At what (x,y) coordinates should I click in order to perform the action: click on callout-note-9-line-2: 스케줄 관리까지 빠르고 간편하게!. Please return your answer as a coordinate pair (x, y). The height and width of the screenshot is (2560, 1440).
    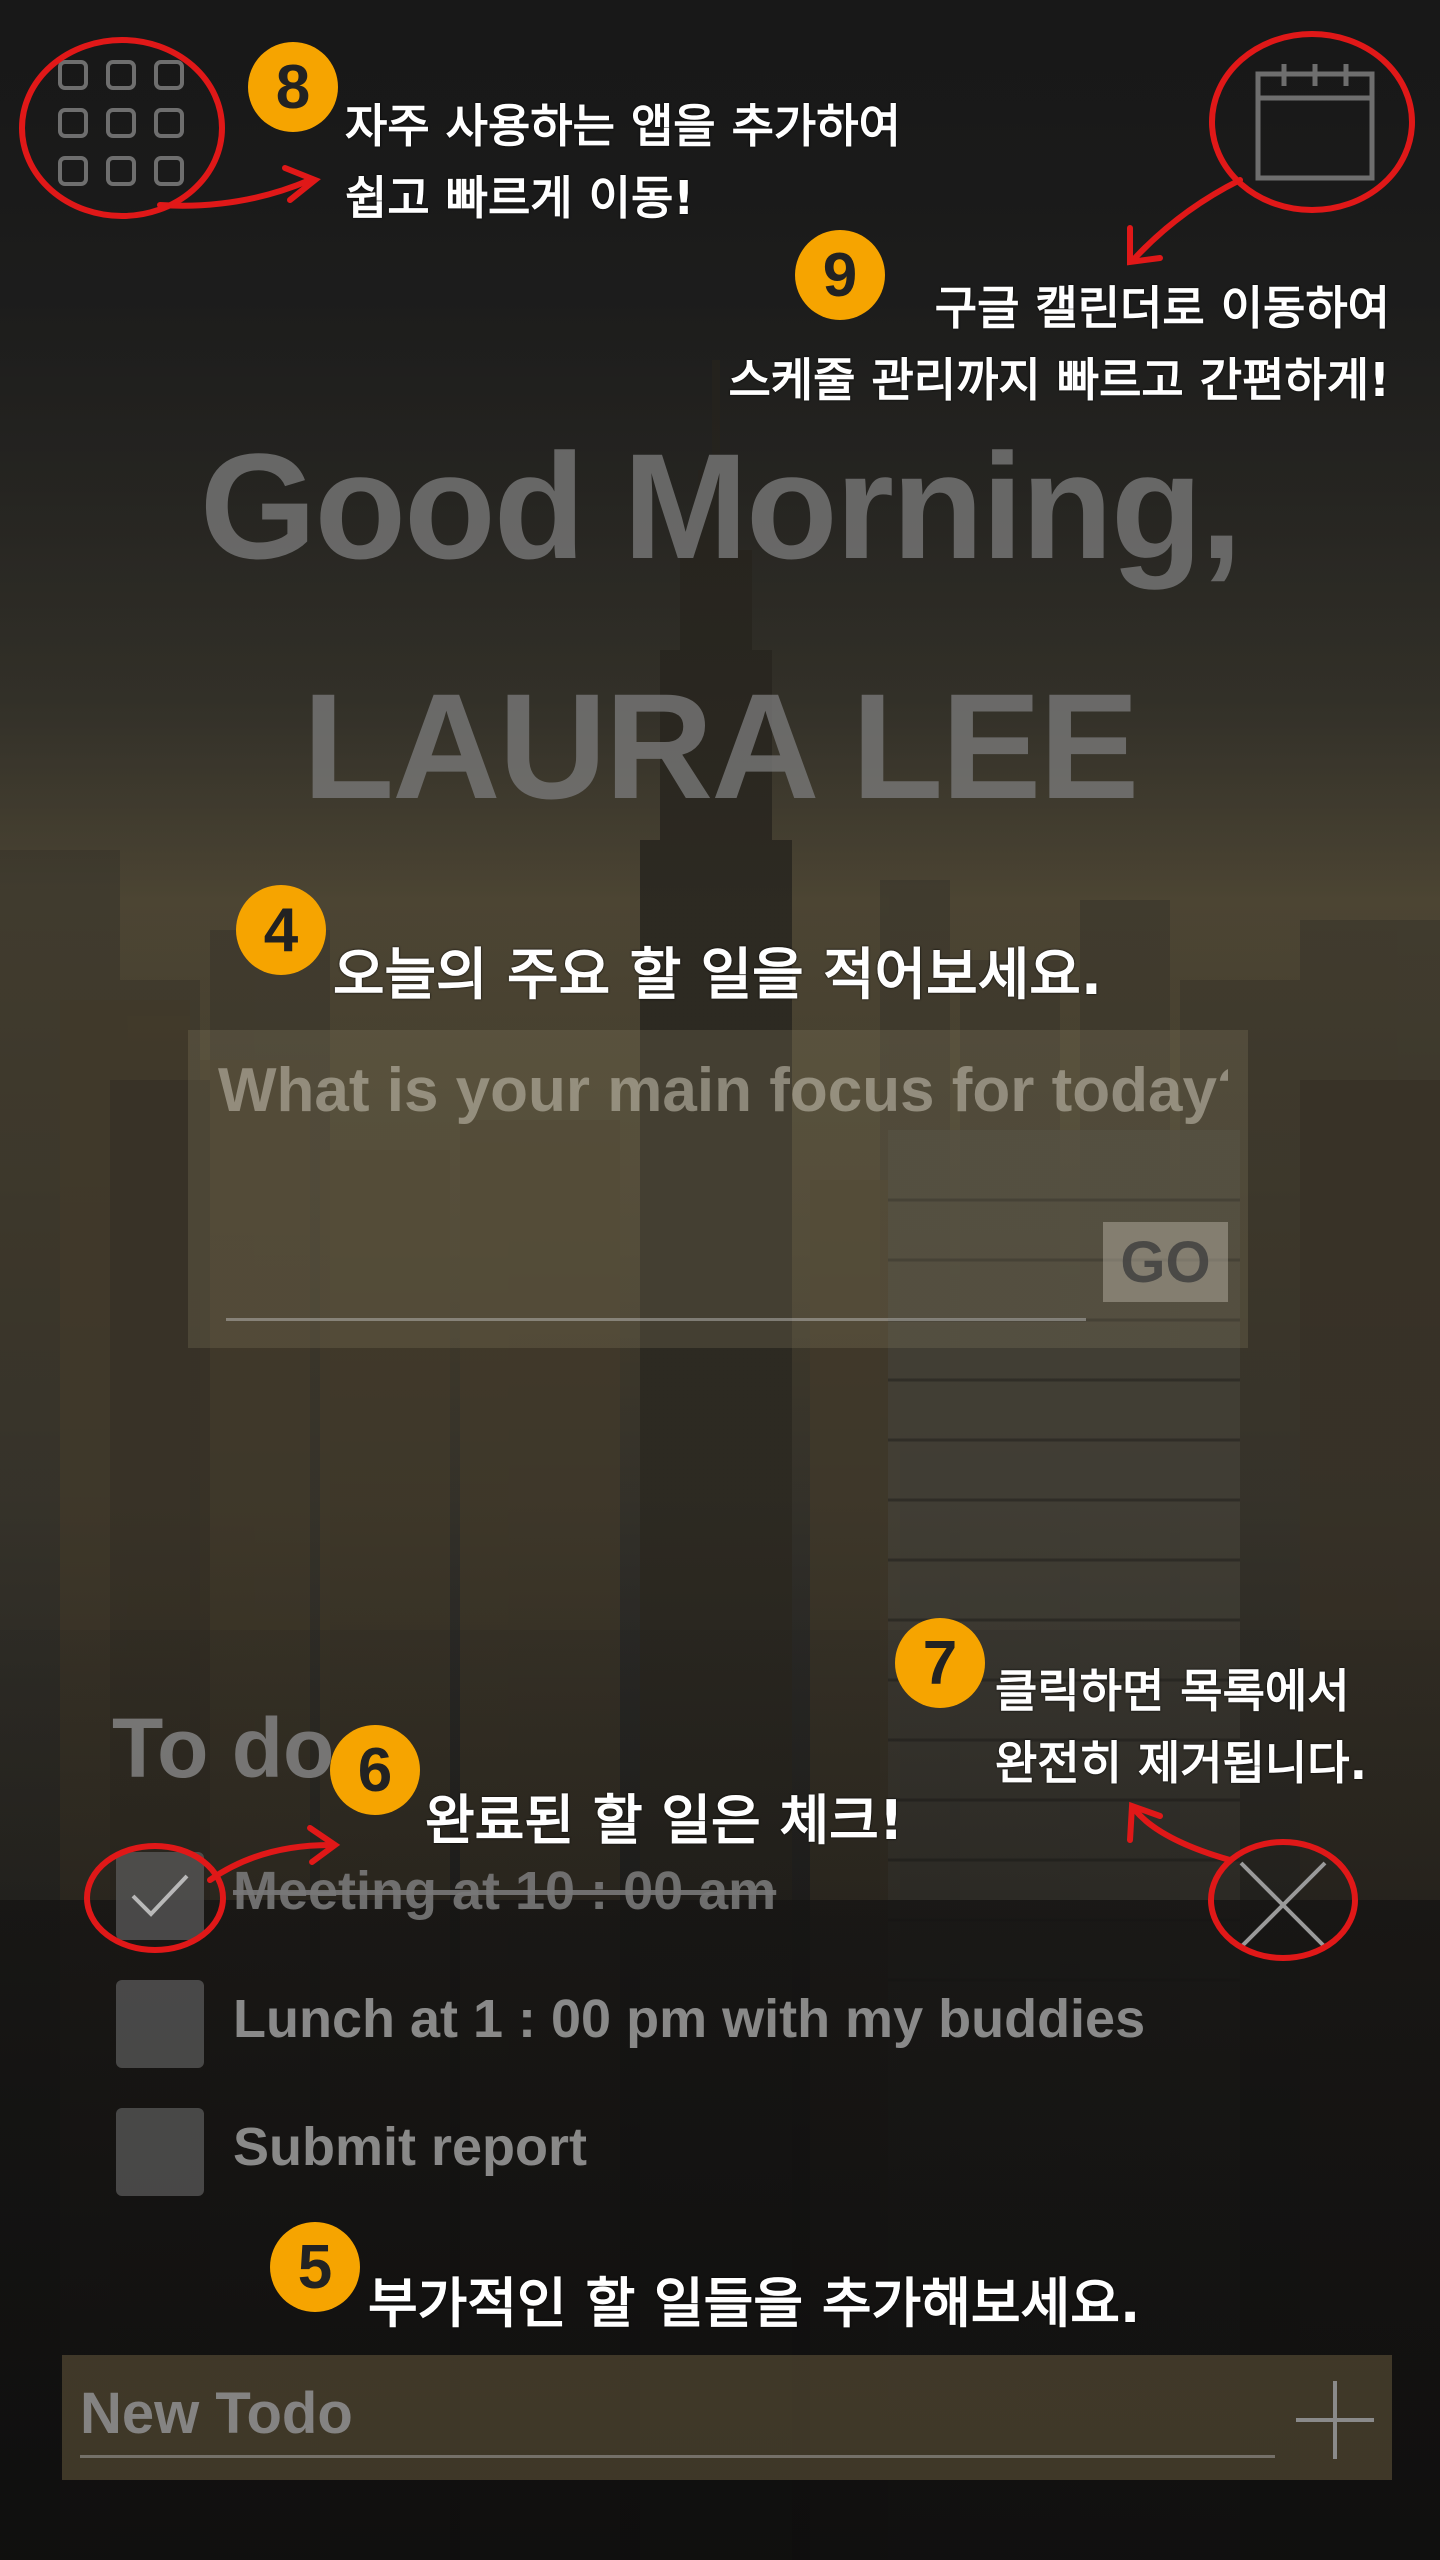
    Looking at the image, I should click on (1059, 380).